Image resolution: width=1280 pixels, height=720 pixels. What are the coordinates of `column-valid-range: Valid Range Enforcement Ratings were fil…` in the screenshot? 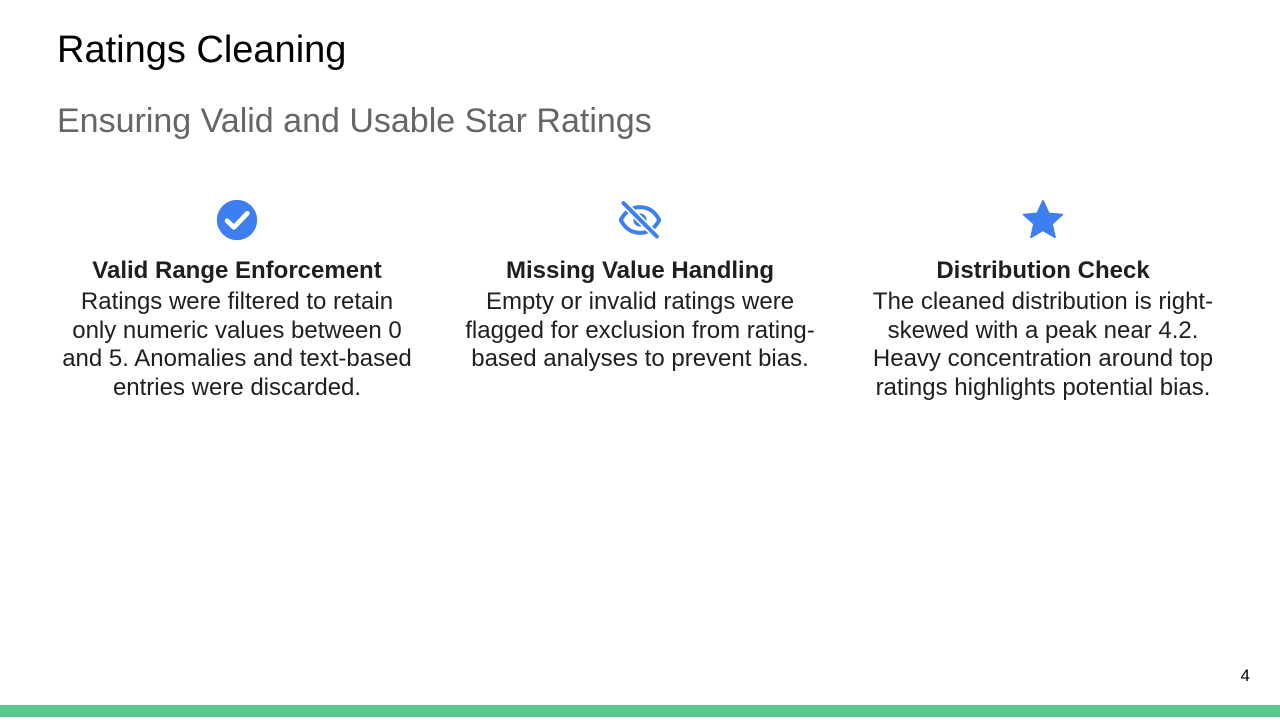 It's located at (237, 300).